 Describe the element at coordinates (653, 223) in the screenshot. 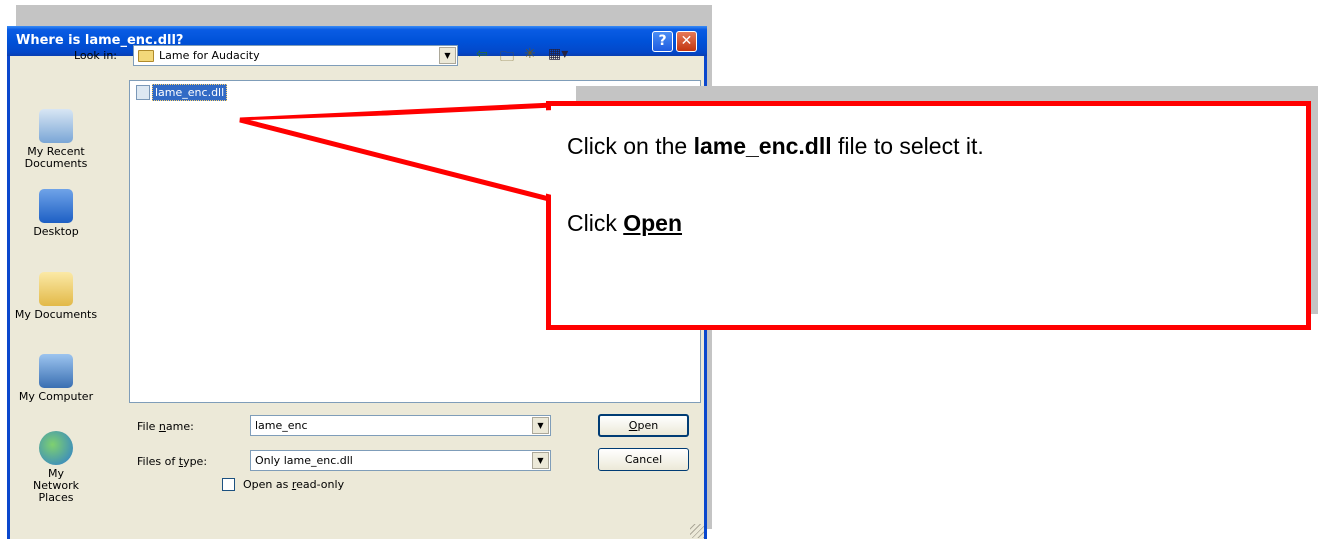

I see `callout-open-word: Open` at that location.